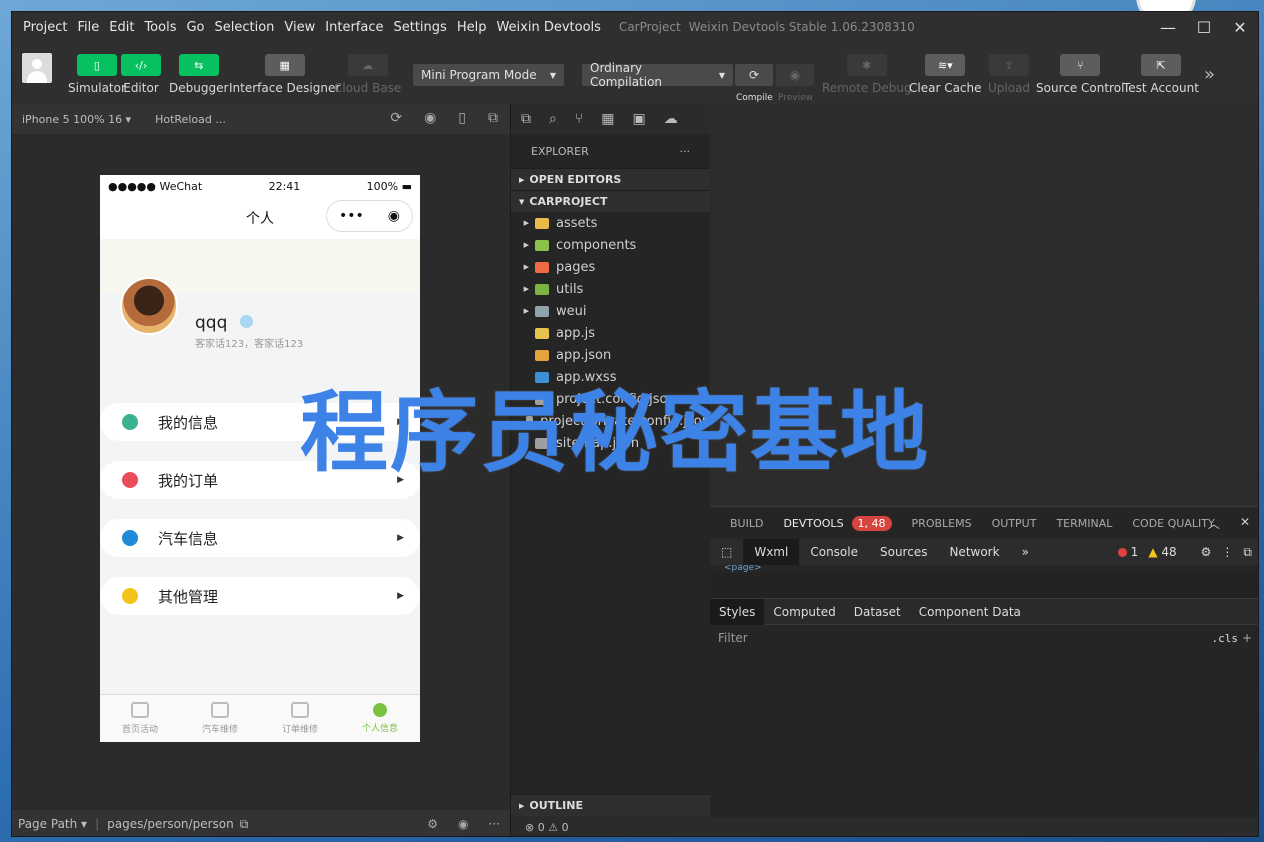  I want to click on folder-item: ▶ pages, so click(610, 267).